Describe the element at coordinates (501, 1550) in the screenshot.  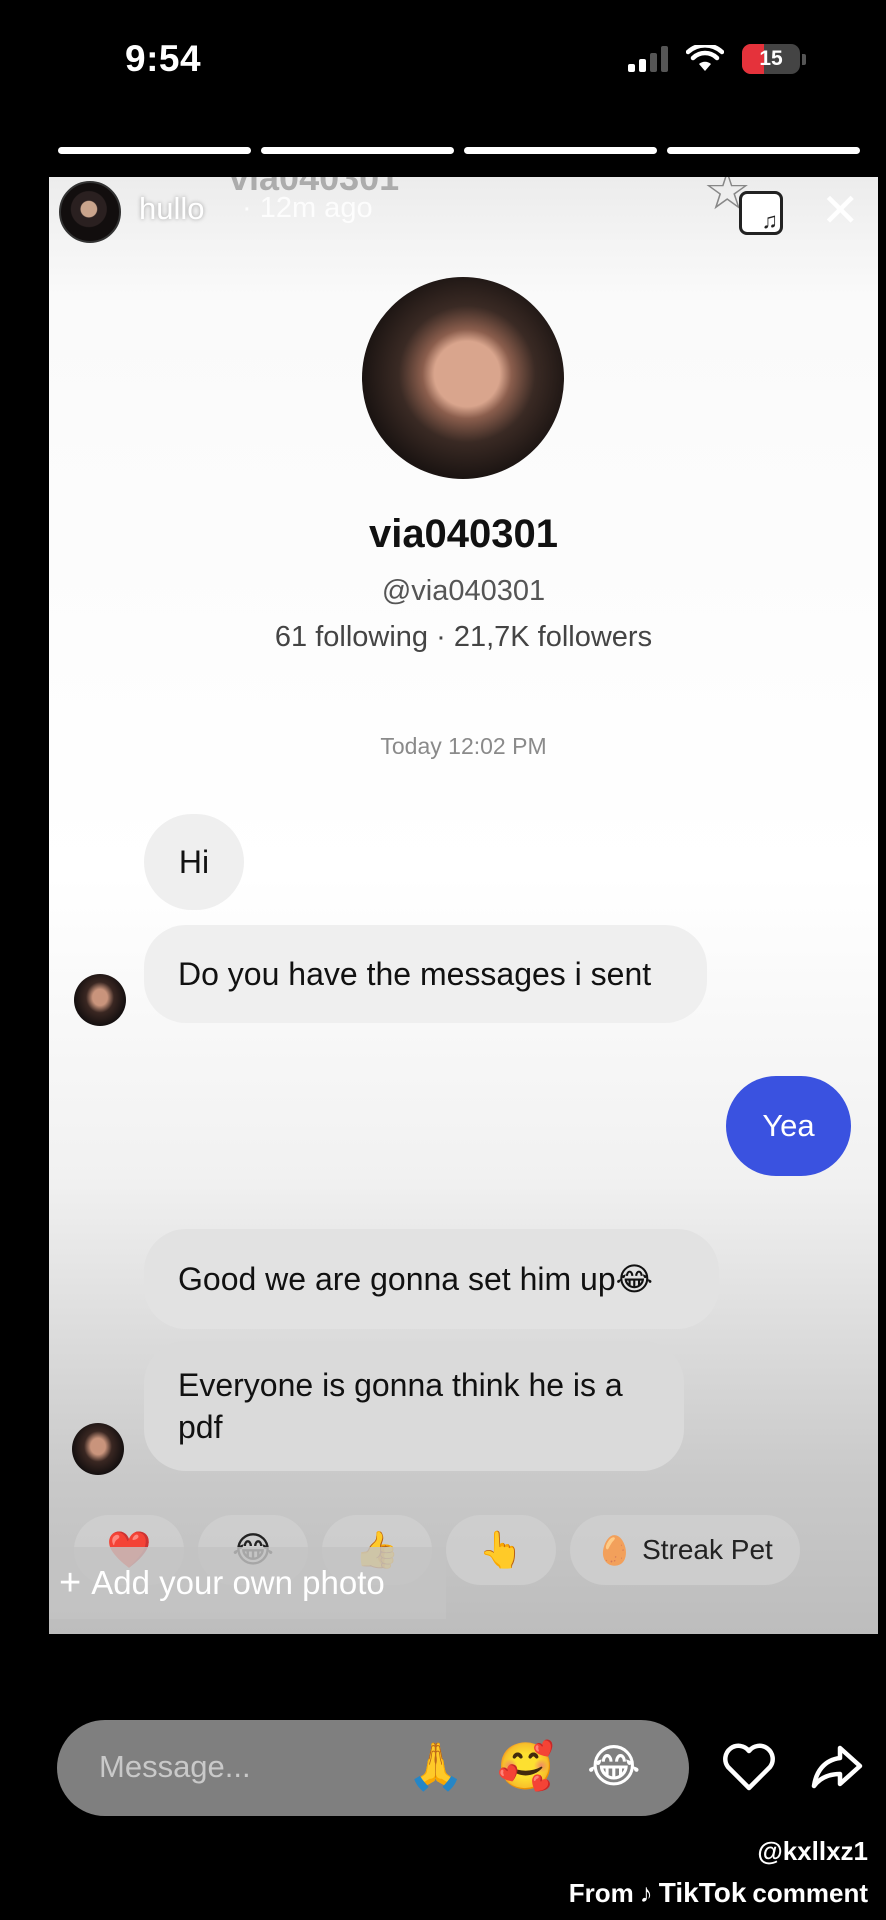
I see `reaction-point-up: 👆` at that location.